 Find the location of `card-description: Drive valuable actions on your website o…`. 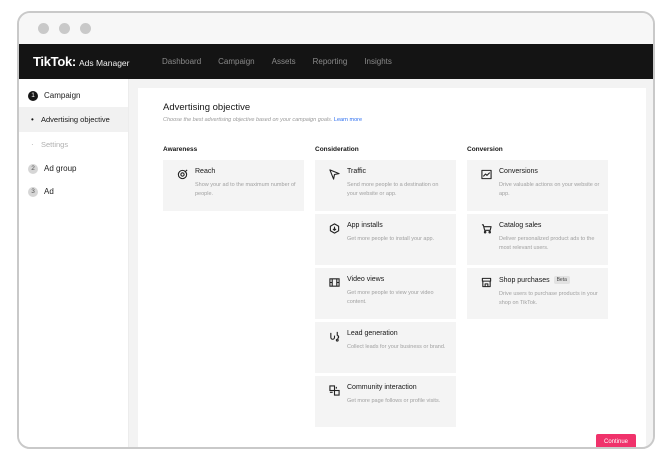

card-description: Drive valuable actions on your website o… is located at coordinates (549, 189).